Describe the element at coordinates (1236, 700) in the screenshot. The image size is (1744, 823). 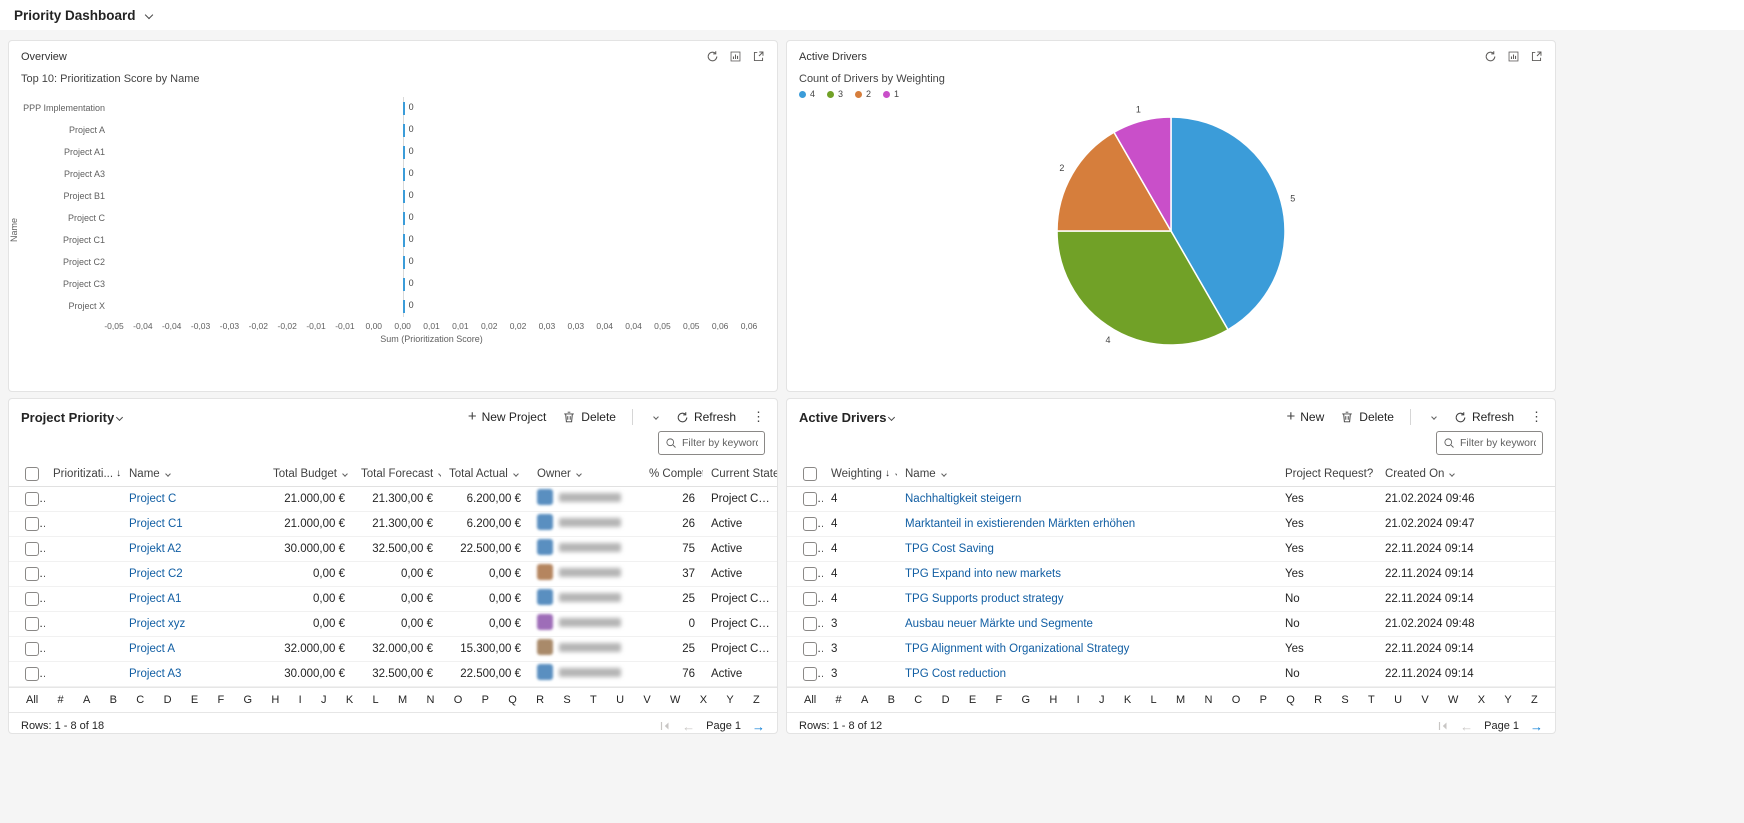
I see `jump-to-letter: O` at that location.